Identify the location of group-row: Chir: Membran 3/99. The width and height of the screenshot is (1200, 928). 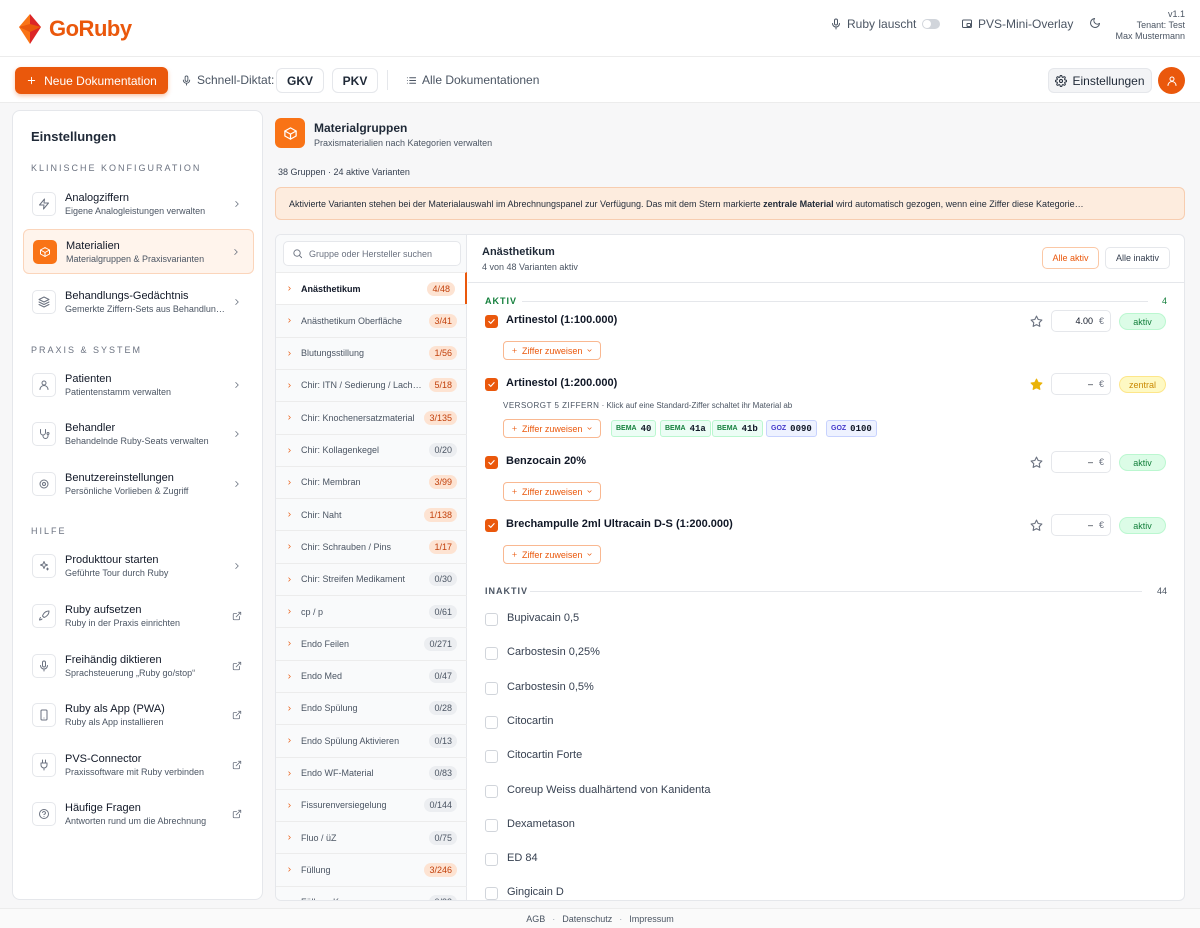
(371, 481).